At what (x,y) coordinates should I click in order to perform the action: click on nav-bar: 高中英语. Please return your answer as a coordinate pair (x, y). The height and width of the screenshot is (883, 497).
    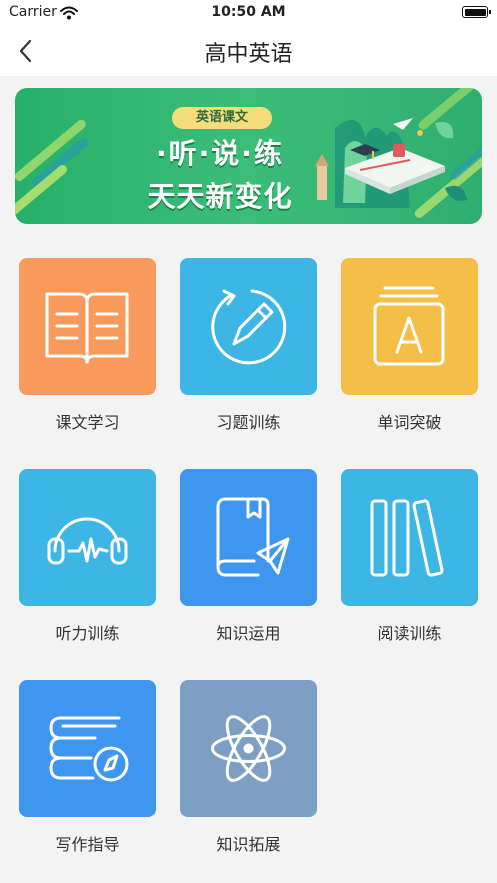
    Looking at the image, I should click on (248, 51).